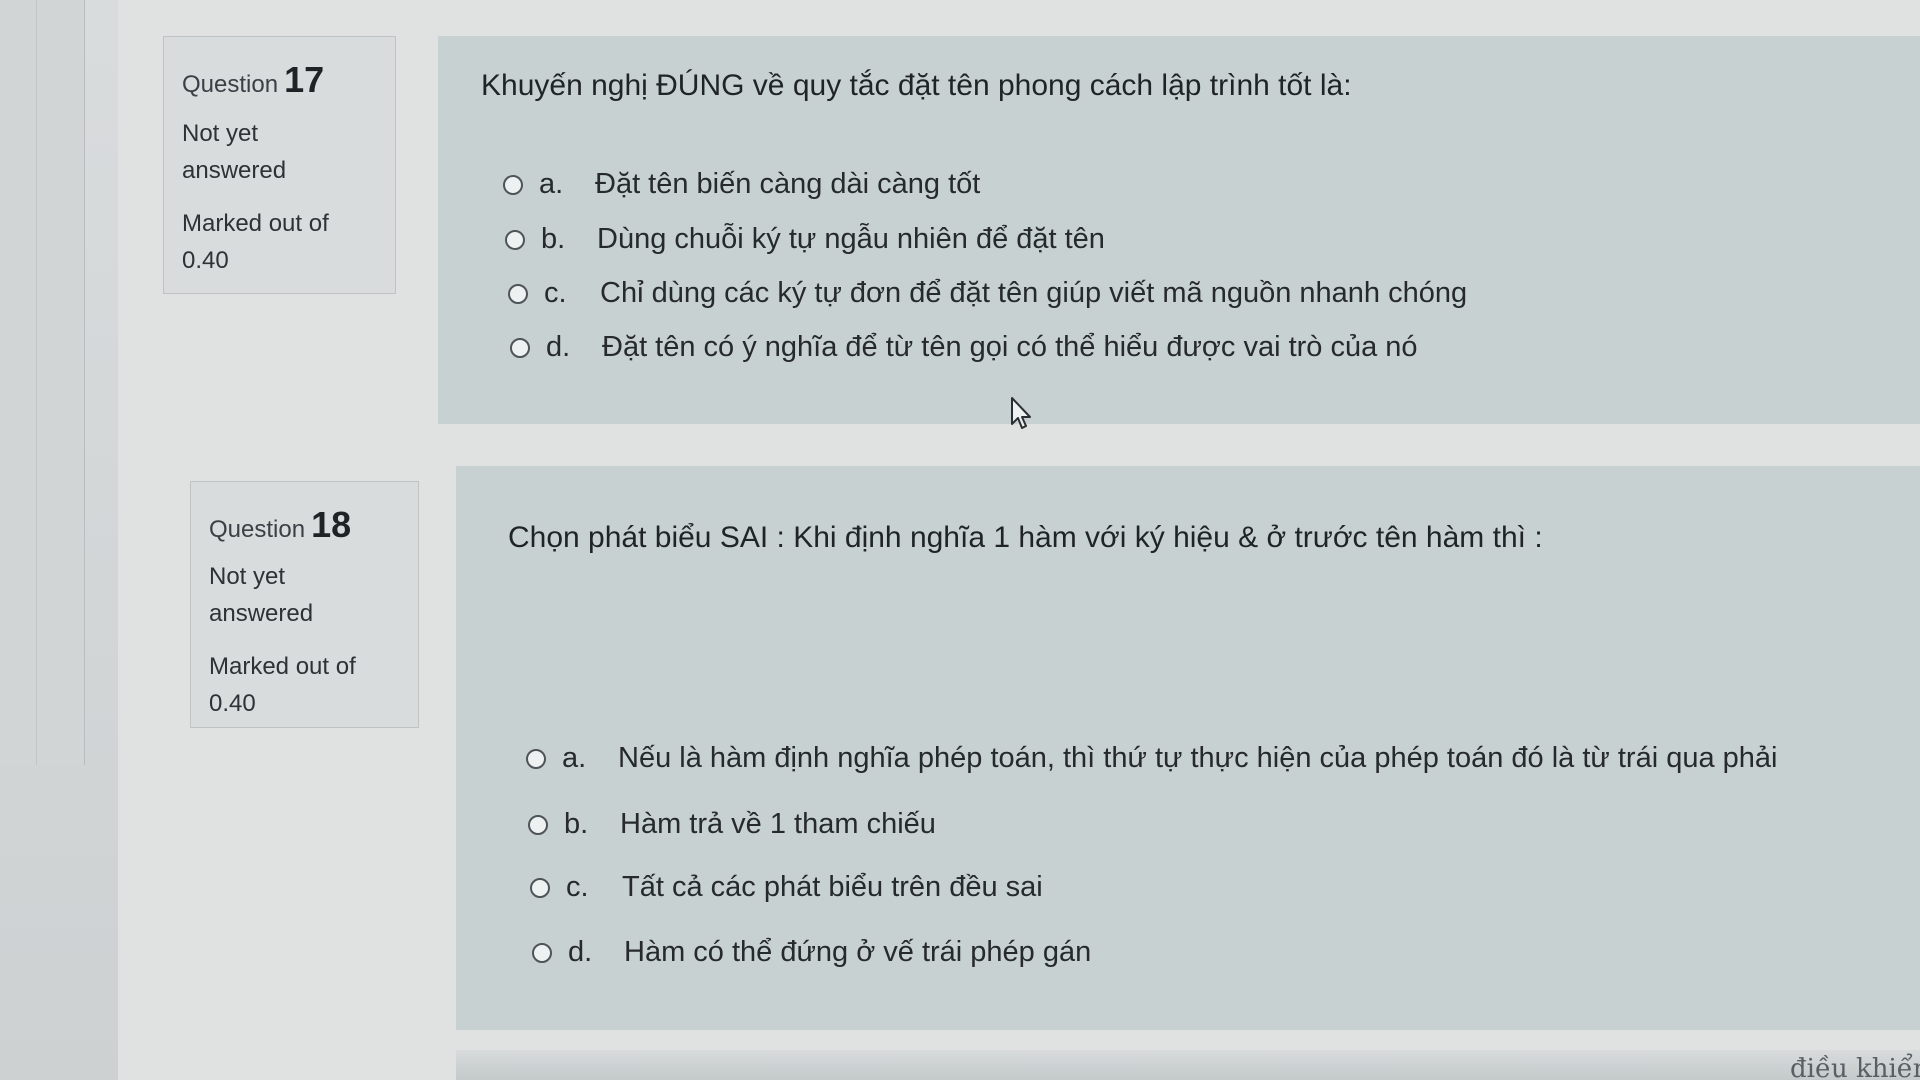 This screenshot has height=1080, width=1920. What do you see at coordinates (1188, 1065) in the screenshot?
I see `page-footer-strip` at bounding box center [1188, 1065].